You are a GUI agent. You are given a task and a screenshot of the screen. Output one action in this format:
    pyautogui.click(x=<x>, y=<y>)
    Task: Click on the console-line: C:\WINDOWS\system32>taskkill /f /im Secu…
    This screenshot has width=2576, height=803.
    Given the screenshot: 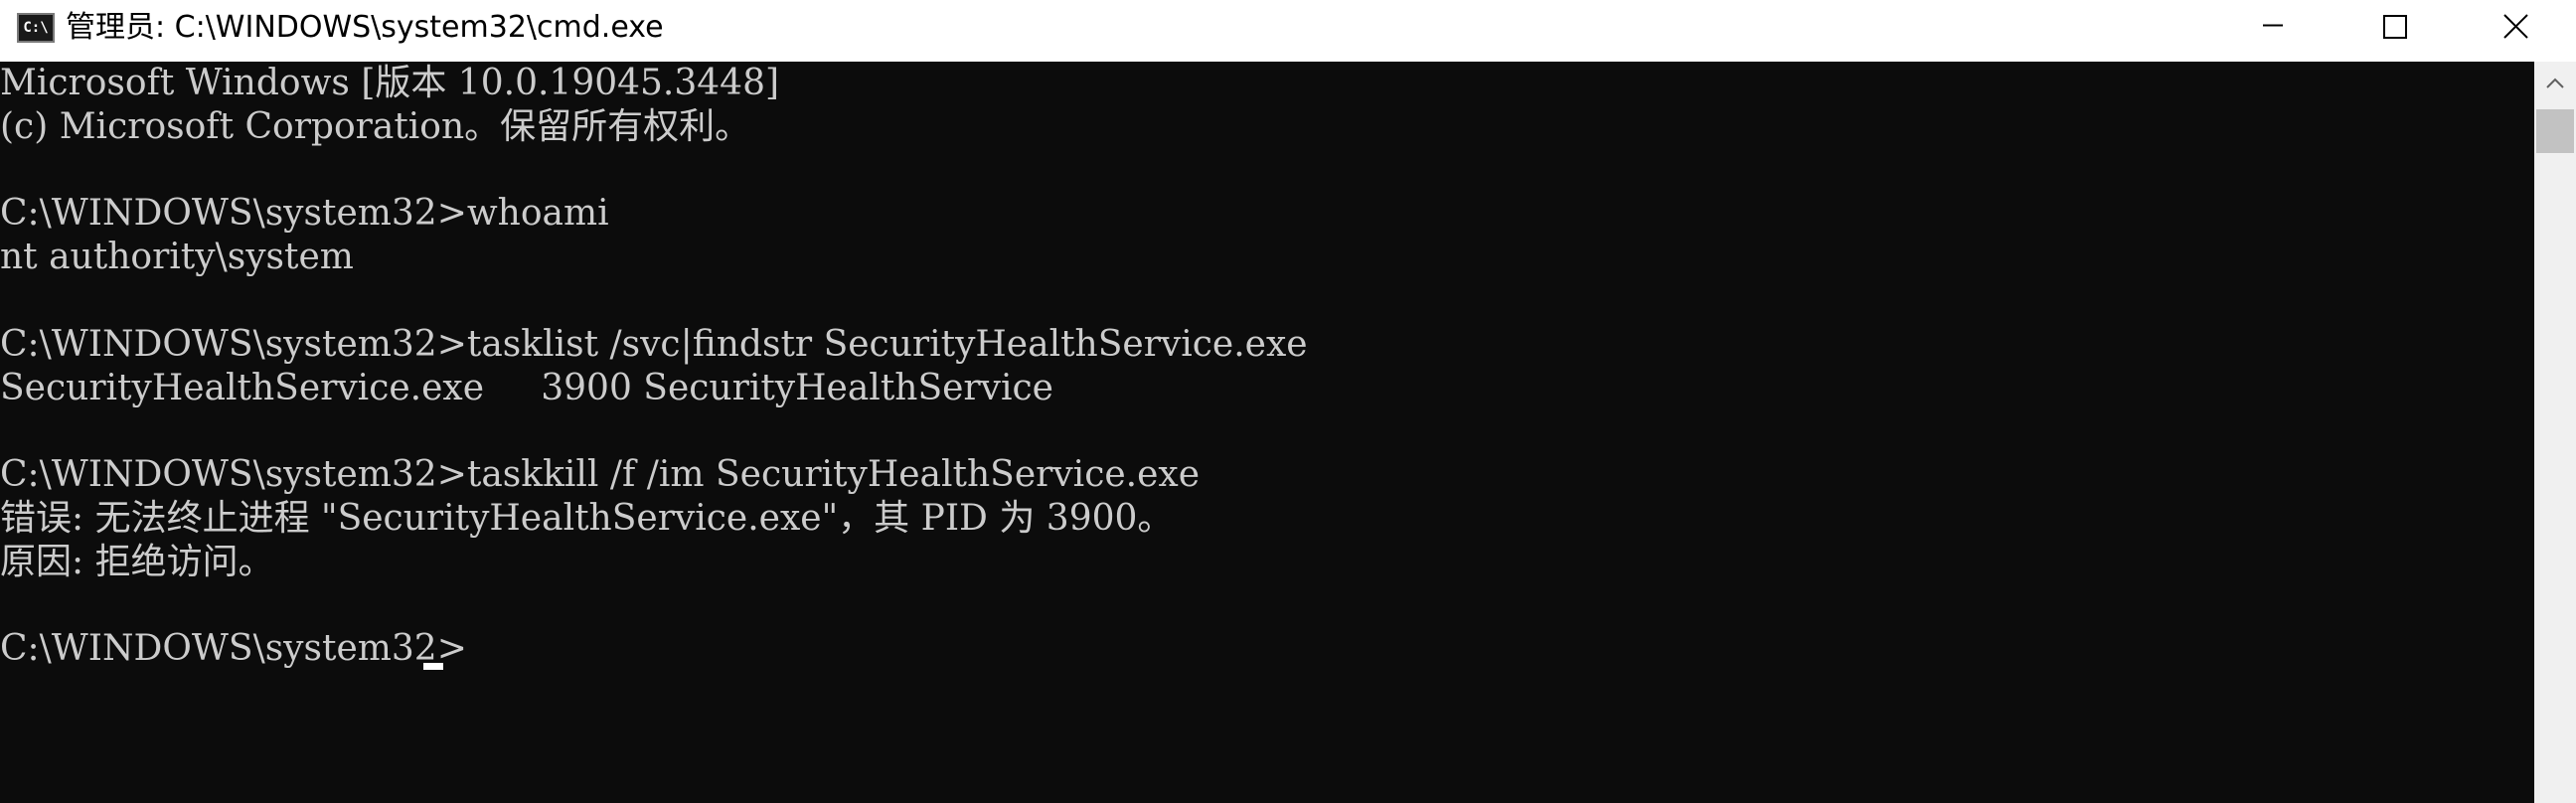 What is the action you would take?
    pyautogui.click(x=600, y=474)
    